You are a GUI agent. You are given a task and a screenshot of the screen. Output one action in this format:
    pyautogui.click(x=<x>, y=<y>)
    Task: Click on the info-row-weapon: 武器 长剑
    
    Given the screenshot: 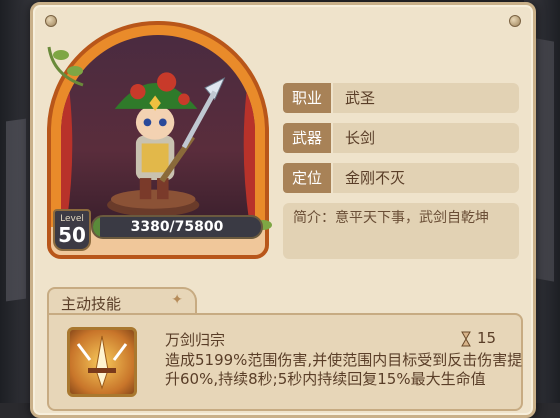 What is the action you would take?
    pyautogui.click(x=401, y=138)
    